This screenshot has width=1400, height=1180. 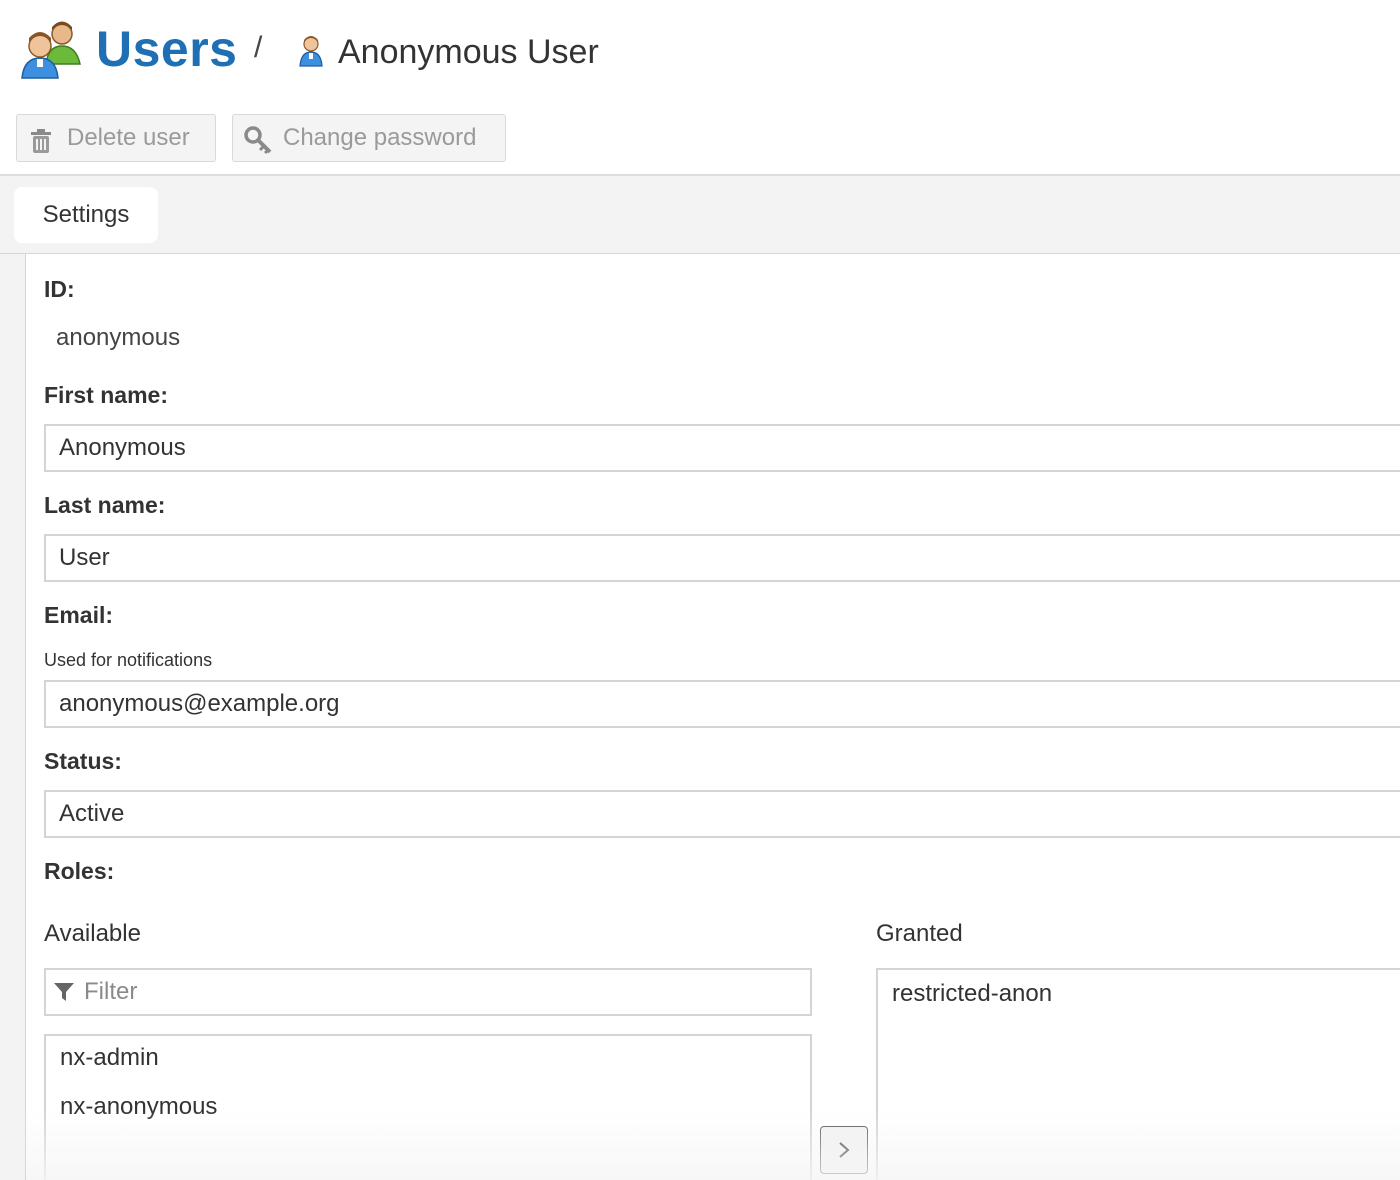 What do you see at coordinates (311, 51) in the screenshot?
I see `user-icon` at bounding box center [311, 51].